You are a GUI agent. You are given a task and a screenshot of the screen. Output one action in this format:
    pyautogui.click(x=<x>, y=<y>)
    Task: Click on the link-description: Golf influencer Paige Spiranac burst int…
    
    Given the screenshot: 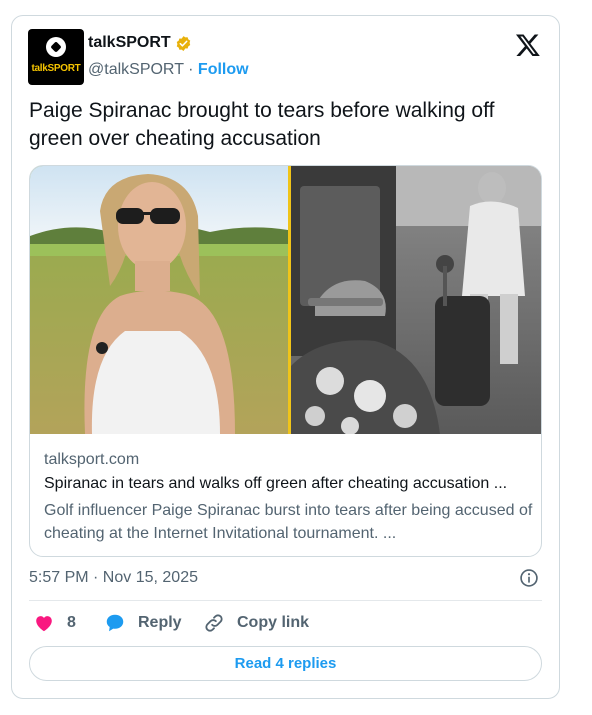 What is the action you would take?
    pyautogui.click(x=288, y=522)
    